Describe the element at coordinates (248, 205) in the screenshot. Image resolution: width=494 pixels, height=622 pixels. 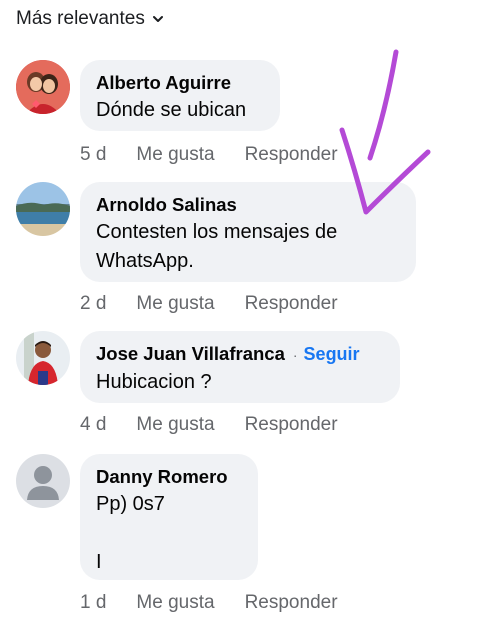
I see `comment-author: Arnoldo Salinas` at that location.